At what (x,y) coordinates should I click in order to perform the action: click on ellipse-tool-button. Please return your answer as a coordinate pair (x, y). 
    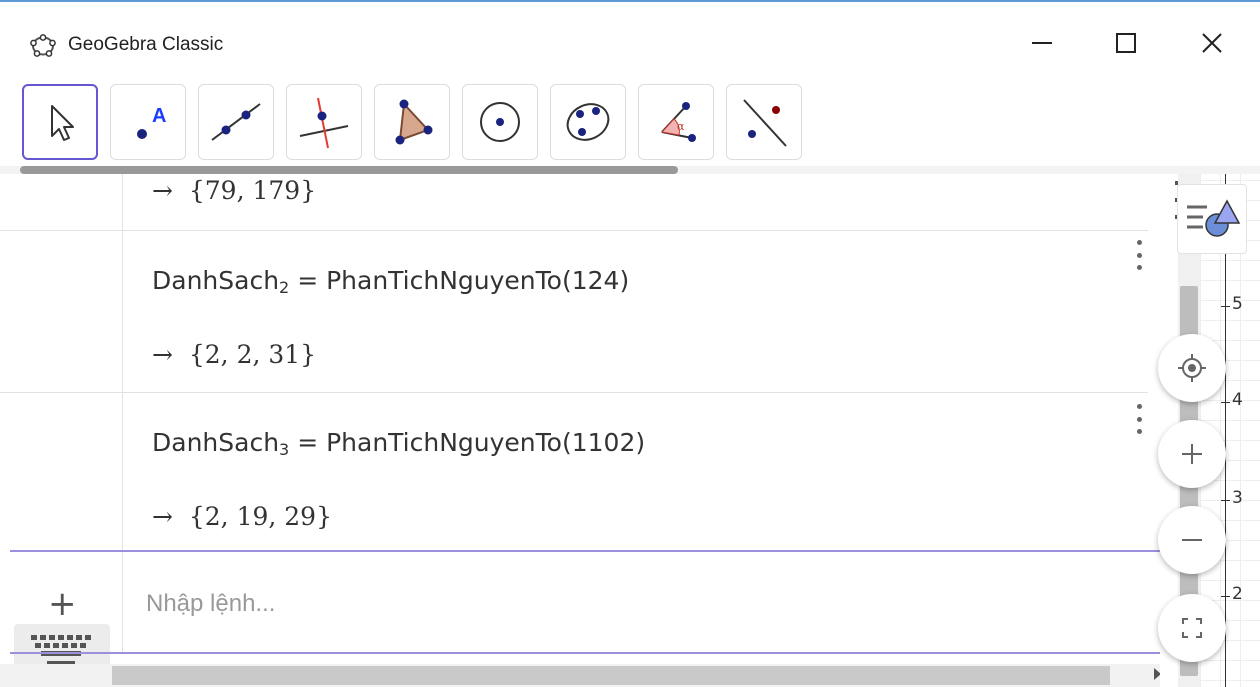
    Looking at the image, I should click on (588, 122).